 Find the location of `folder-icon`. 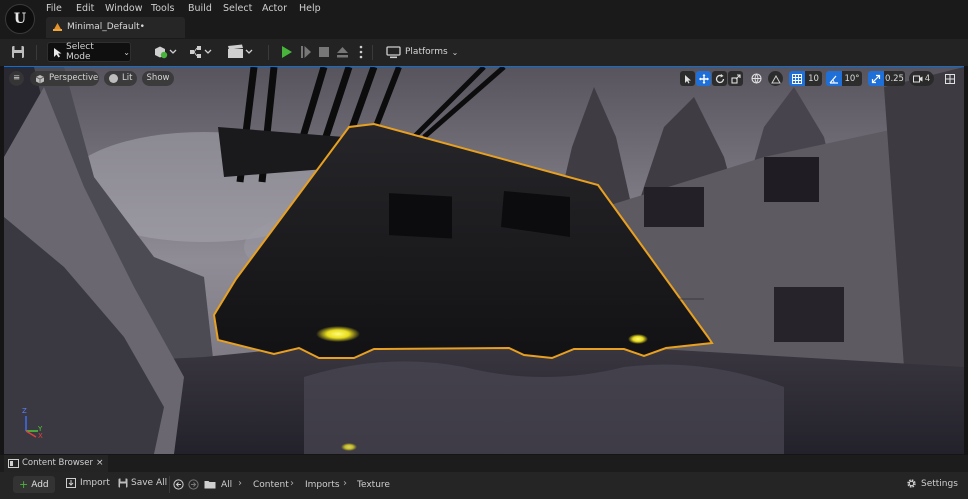

folder-icon is located at coordinates (210, 484).